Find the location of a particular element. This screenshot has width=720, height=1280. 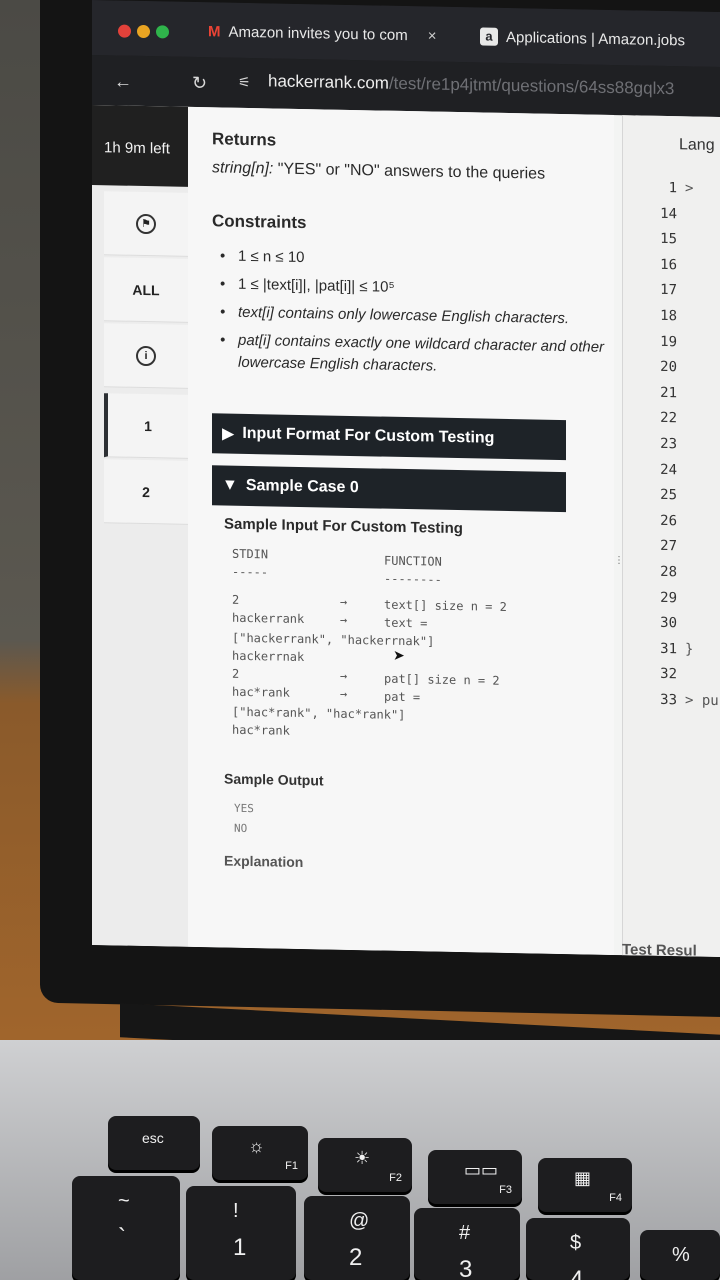

window-controls is located at coordinates (143, 31).